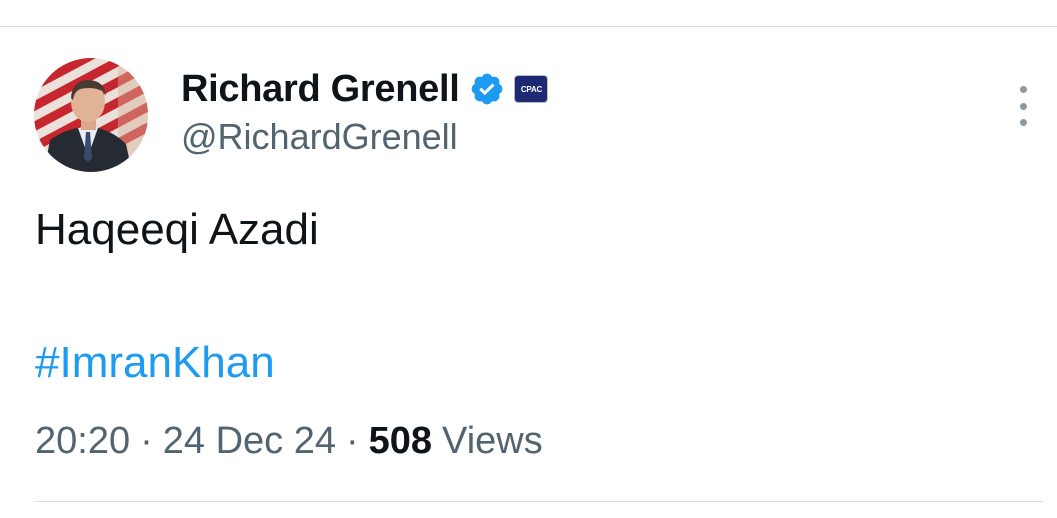  I want to click on tweet-date: 24 Dec 24, so click(249, 441).